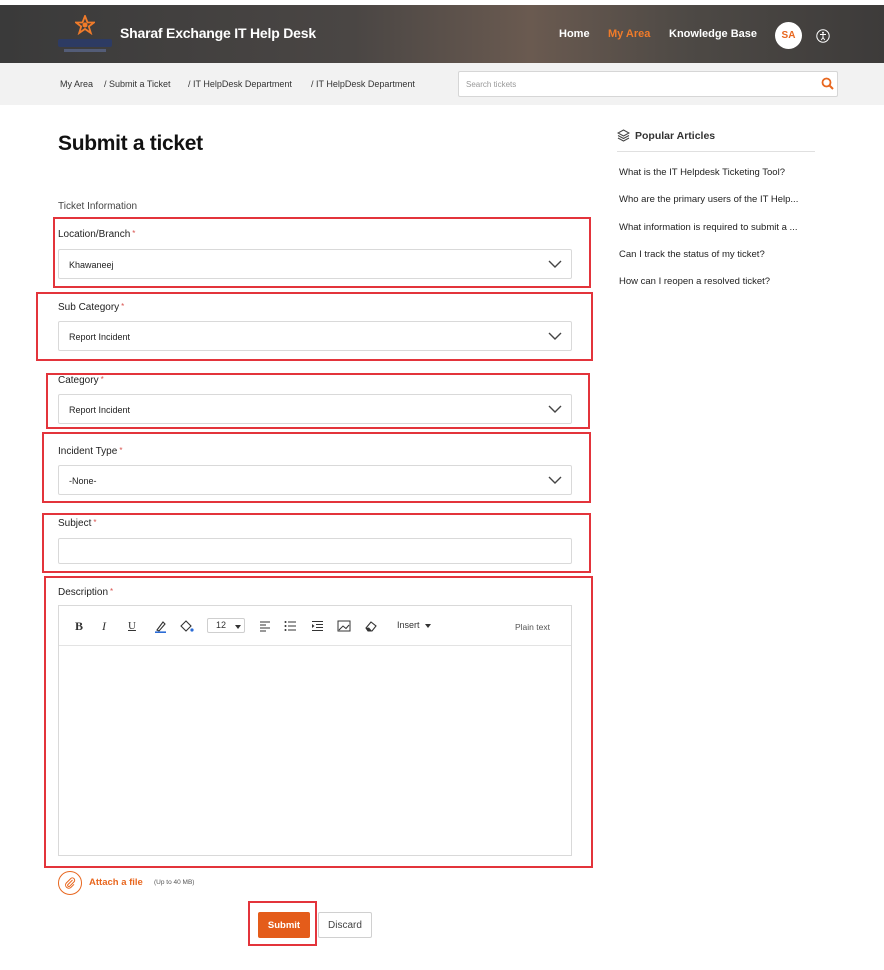 Image resolution: width=884 pixels, height=970 pixels. I want to click on nav-my-area: My Area, so click(629, 34).